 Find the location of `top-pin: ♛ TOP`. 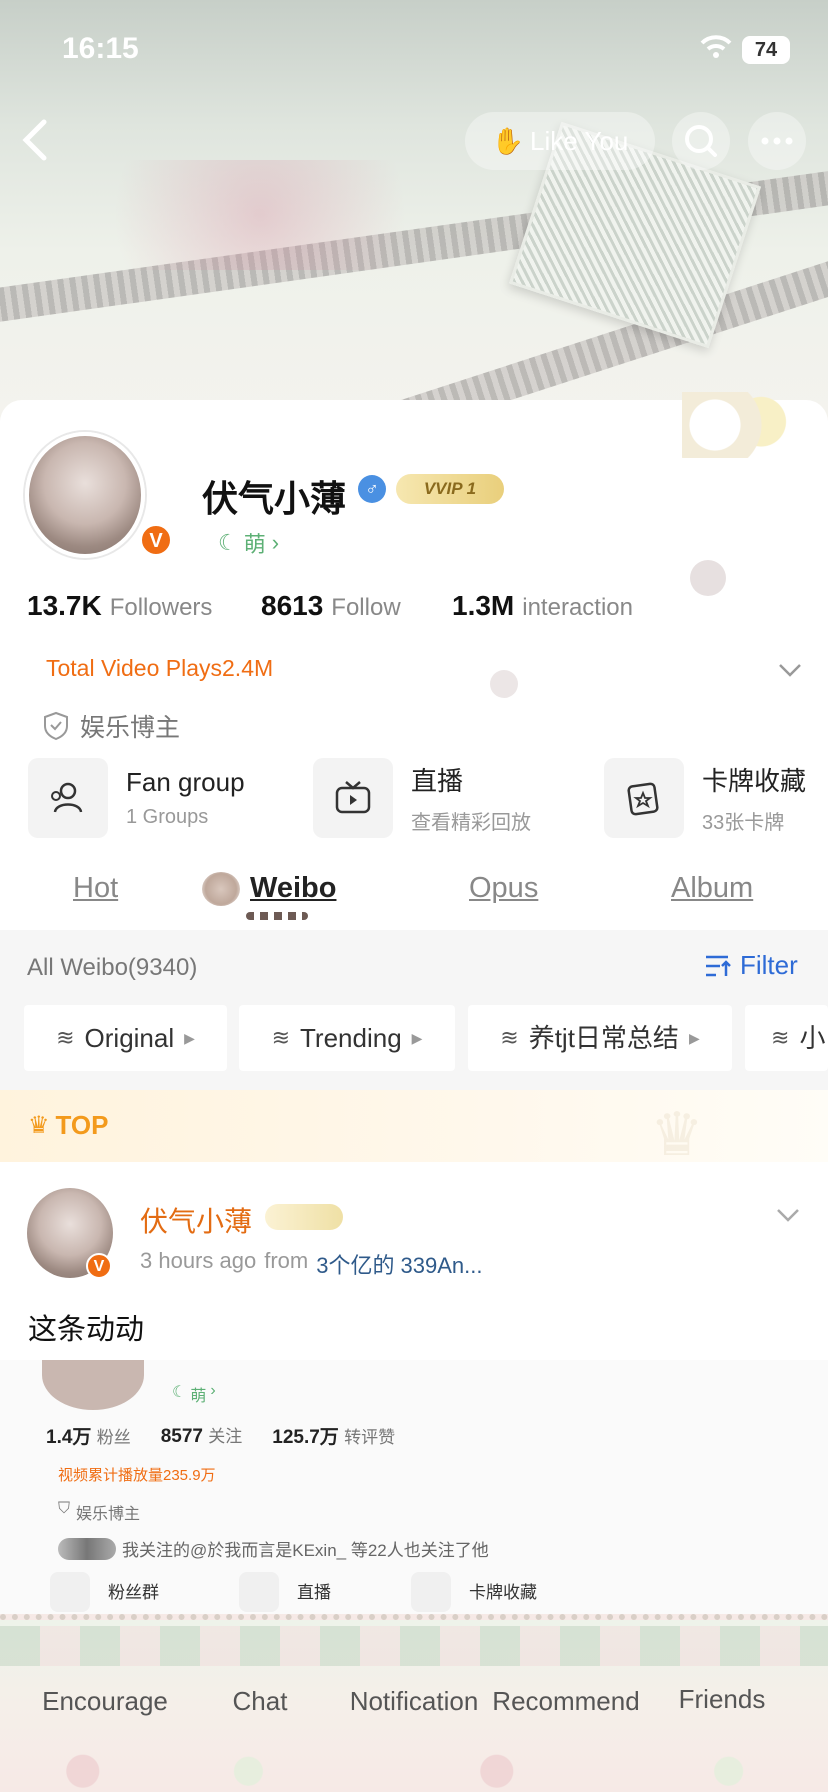

top-pin: ♛ TOP is located at coordinates (68, 1125).